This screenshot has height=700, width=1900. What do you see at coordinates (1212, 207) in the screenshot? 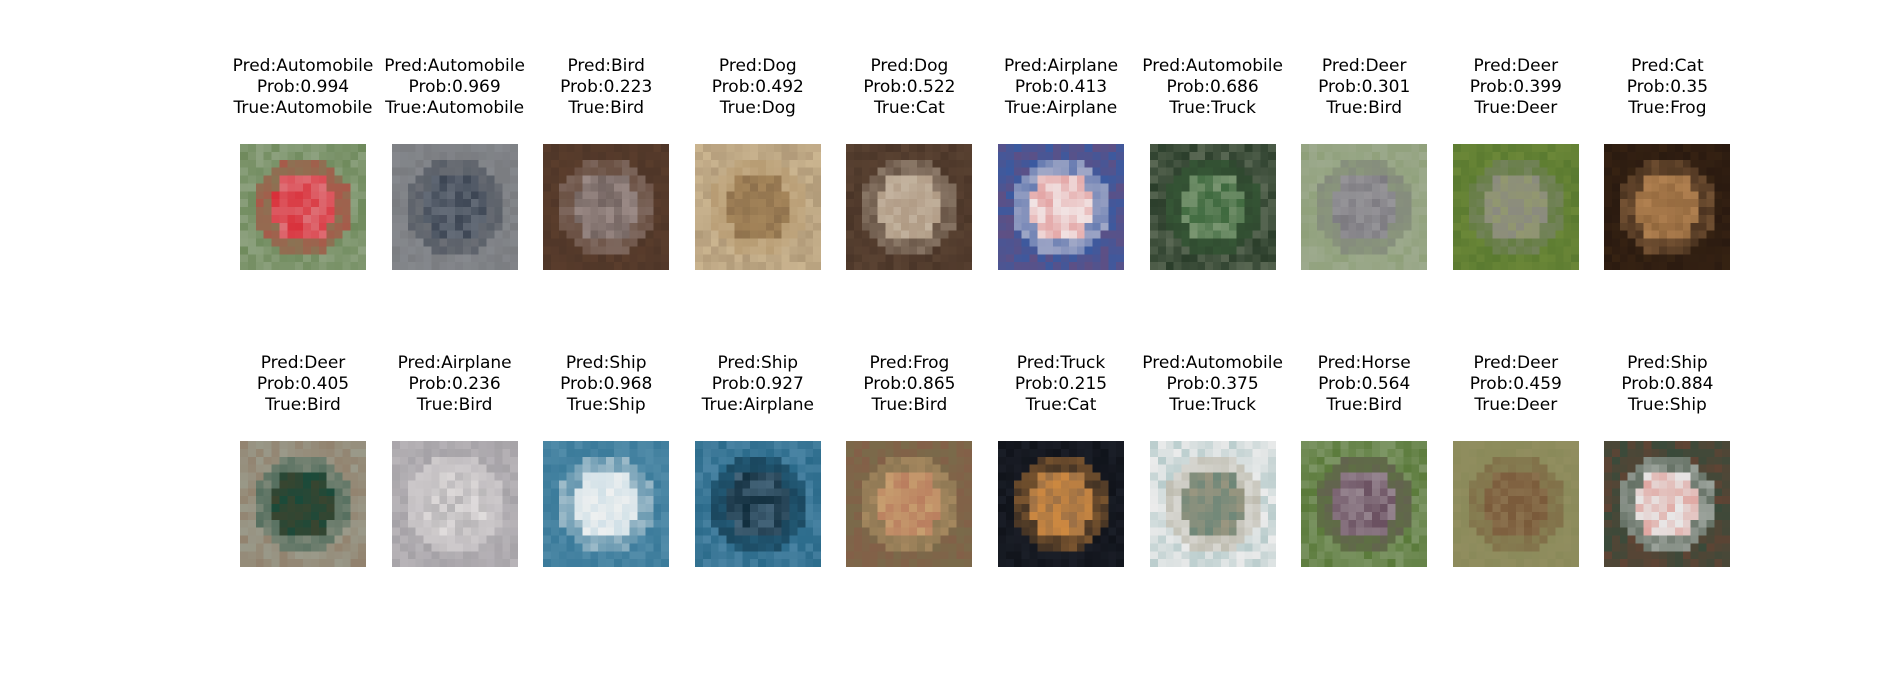
I see `green-truck-photo` at bounding box center [1212, 207].